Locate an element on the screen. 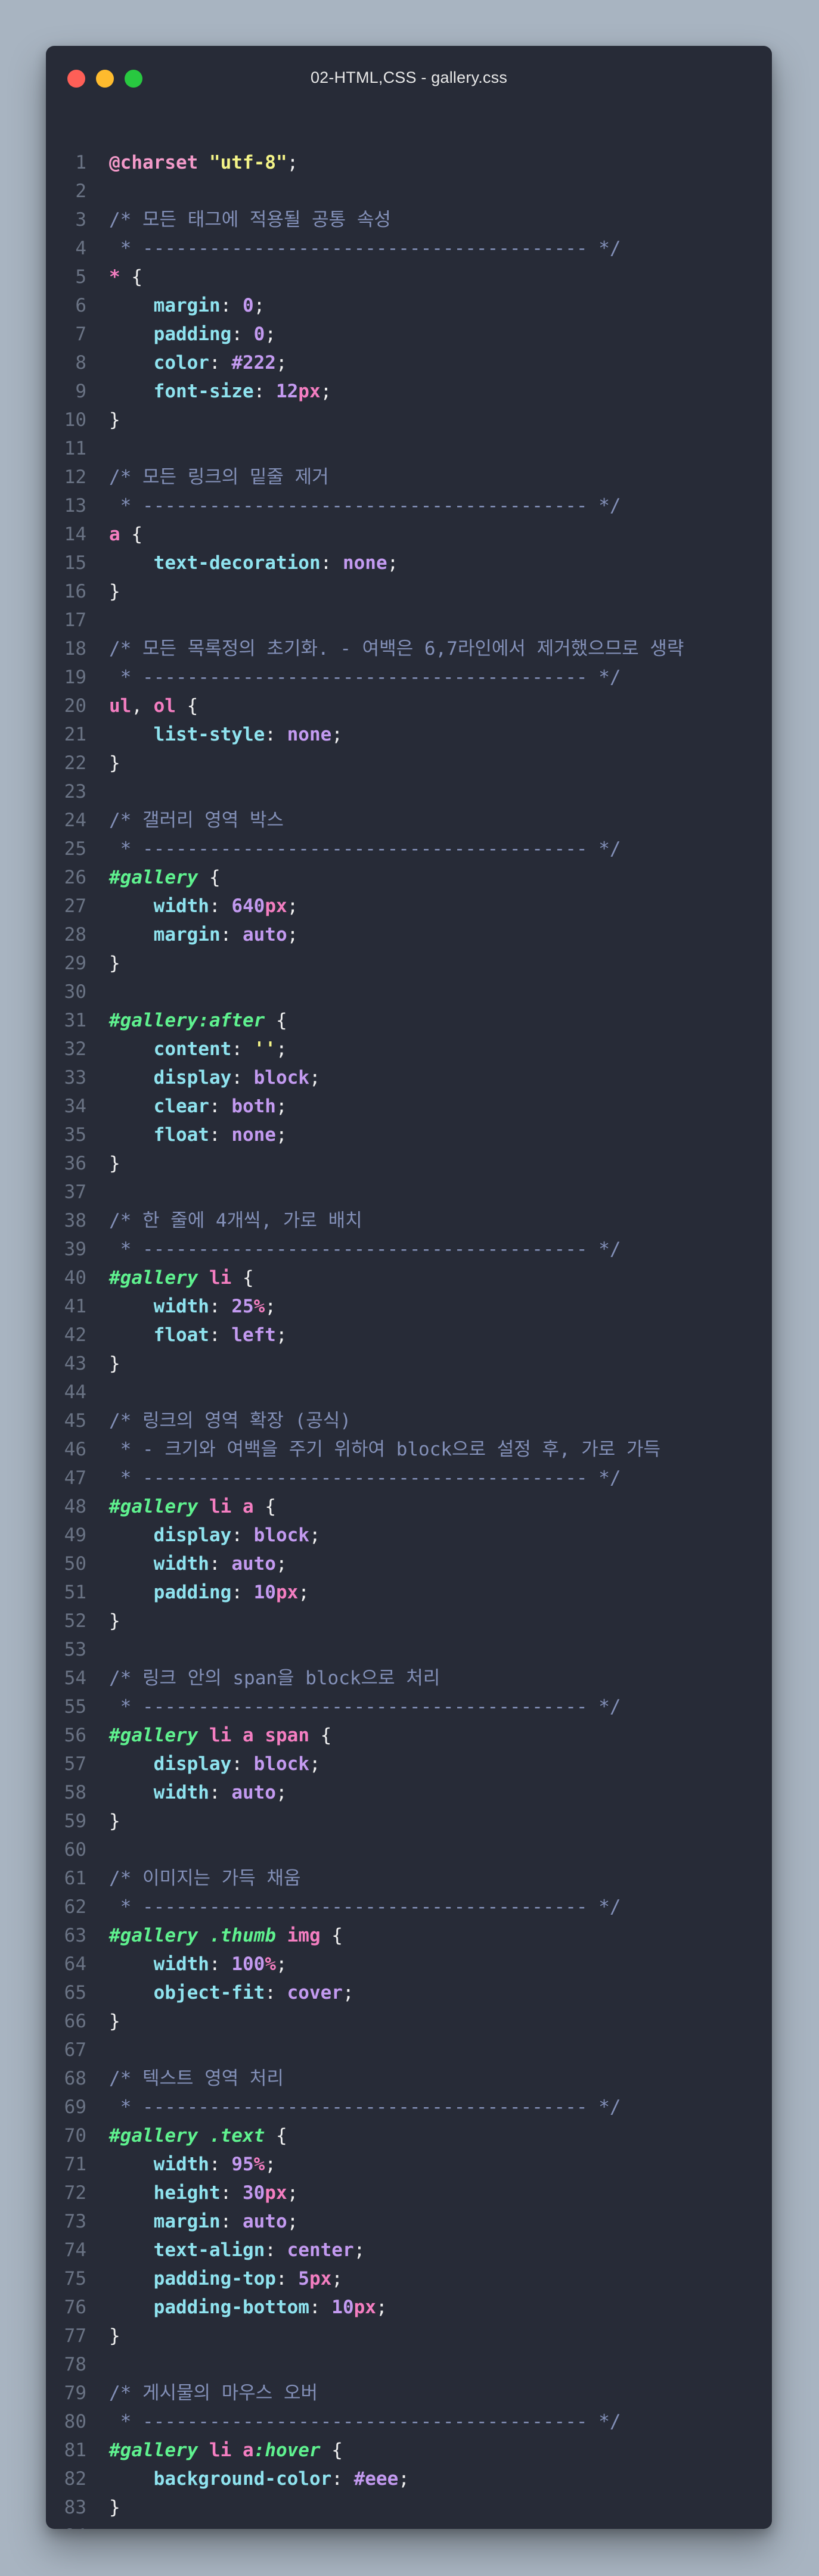 This screenshot has width=819, height=2576. code-token: padding is located at coordinates (192, 334).